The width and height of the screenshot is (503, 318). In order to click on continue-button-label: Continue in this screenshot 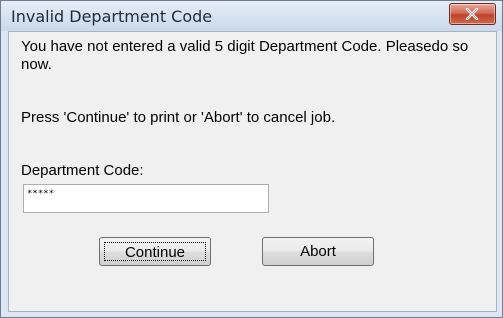, I will do `click(155, 251)`.